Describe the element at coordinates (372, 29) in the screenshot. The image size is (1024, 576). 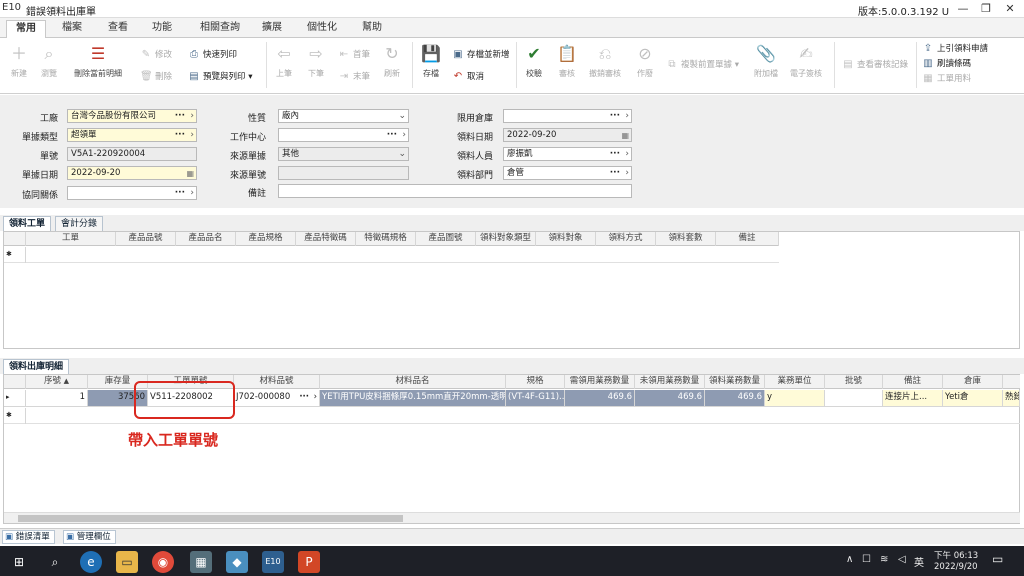
I see `menu-tab-help: 幫助` at that location.